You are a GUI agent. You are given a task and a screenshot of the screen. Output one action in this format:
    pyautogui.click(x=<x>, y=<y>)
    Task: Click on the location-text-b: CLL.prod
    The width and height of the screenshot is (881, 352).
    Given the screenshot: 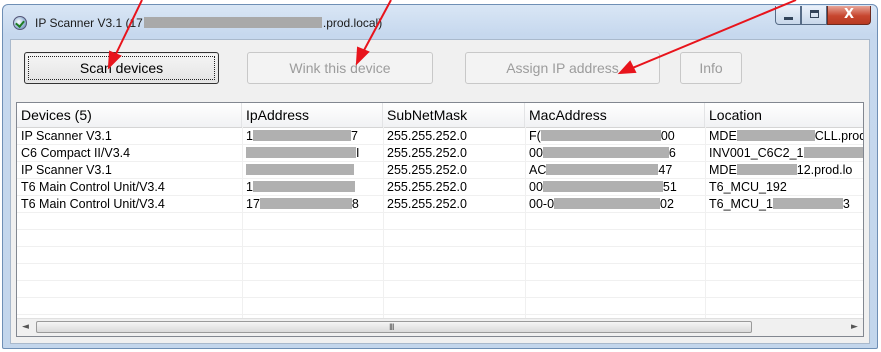 What is the action you would take?
    pyautogui.click(x=839, y=136)
    